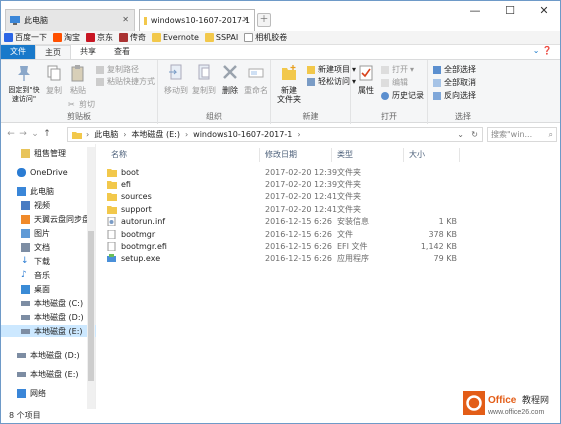  Describe the element at coordinates (91, 306) in the screenshot. I see `scrollbar-thumb` at that location.